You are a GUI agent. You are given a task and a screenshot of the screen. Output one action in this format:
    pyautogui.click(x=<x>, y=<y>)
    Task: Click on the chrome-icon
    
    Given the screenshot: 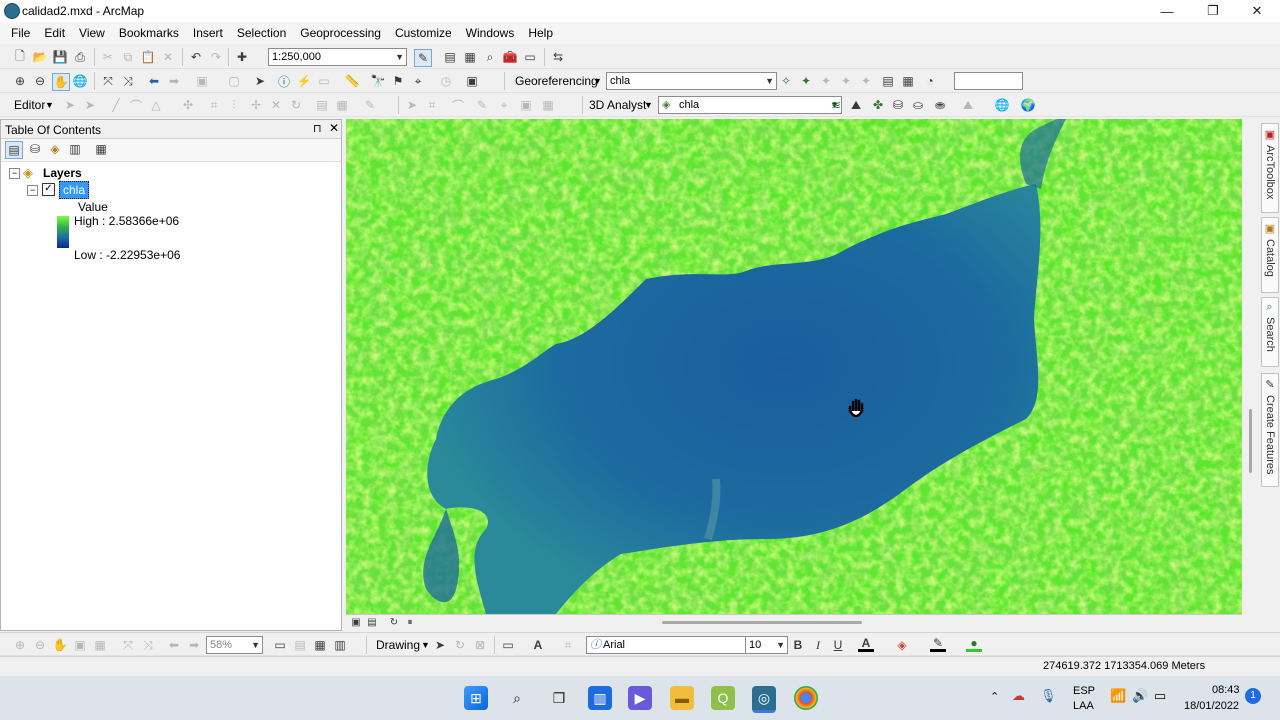 What is the action you would take?
    pyautogui.click(x=806, y=698)
    